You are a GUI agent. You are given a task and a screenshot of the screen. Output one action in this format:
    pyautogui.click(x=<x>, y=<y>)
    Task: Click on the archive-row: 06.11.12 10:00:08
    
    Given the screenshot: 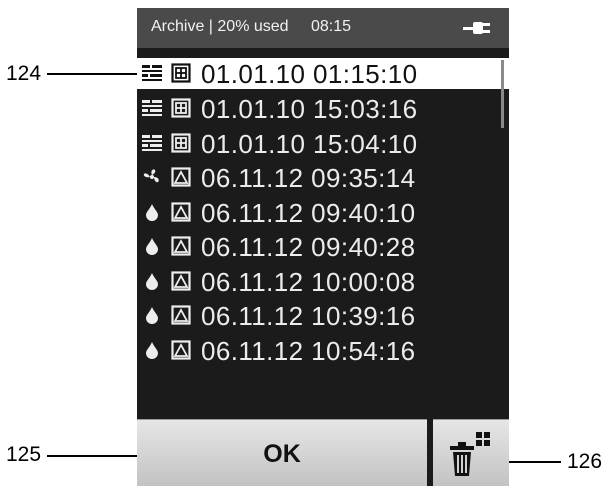 What is the action you would take?
    pyautogui.click(x=323, y=281)
    